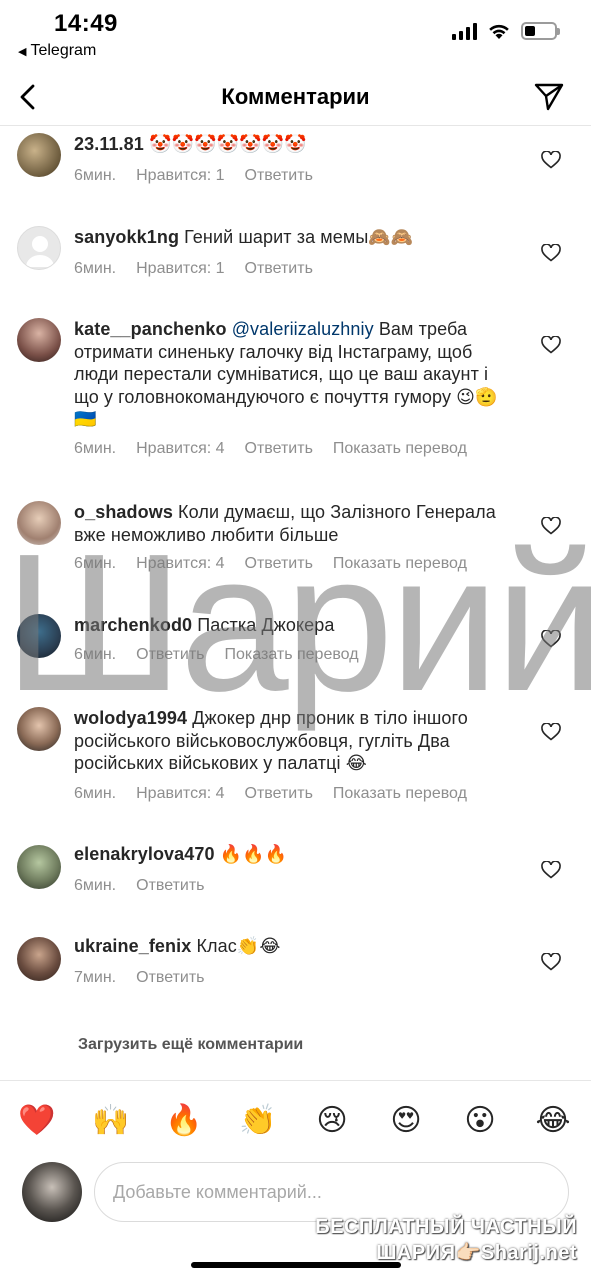 The height and width of the screenshot is (1280, 591). Describe the element at coordinates (86, 23) in the screenshot. I see `status-time: 14:49` at that location.